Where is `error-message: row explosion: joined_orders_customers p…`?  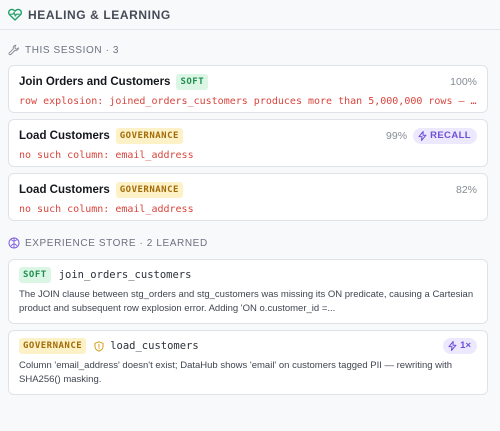 error-message: row explosion: joined_orders_customers p… is located at coordinates (248, 101).